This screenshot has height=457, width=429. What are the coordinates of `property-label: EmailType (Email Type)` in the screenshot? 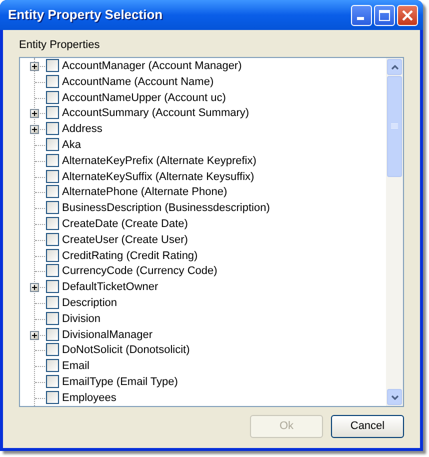 It's located at (120, 381).